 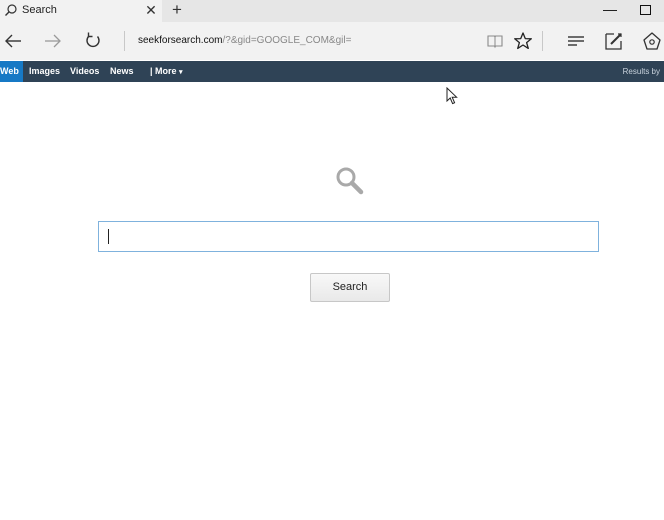 I want to click on maximize-button, so click(x=645, y=10).